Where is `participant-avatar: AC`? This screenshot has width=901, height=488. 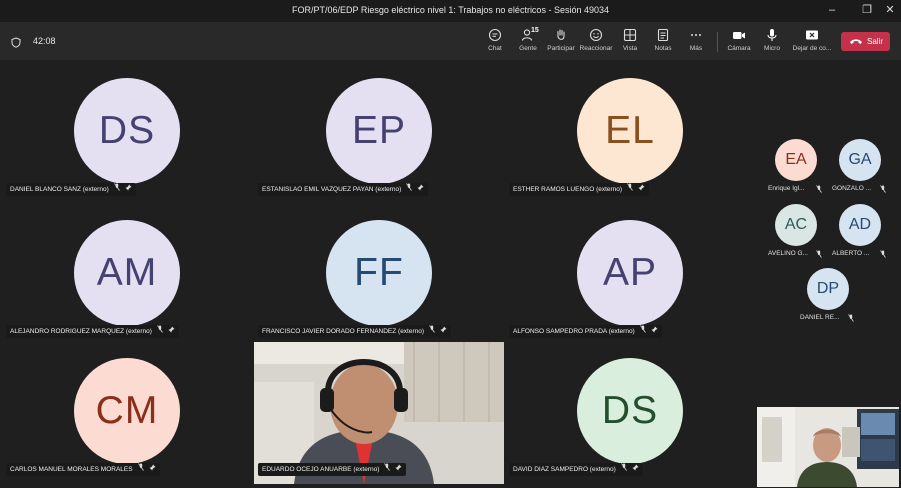
participant-avatar: AC is located at coordinates (796, 225).